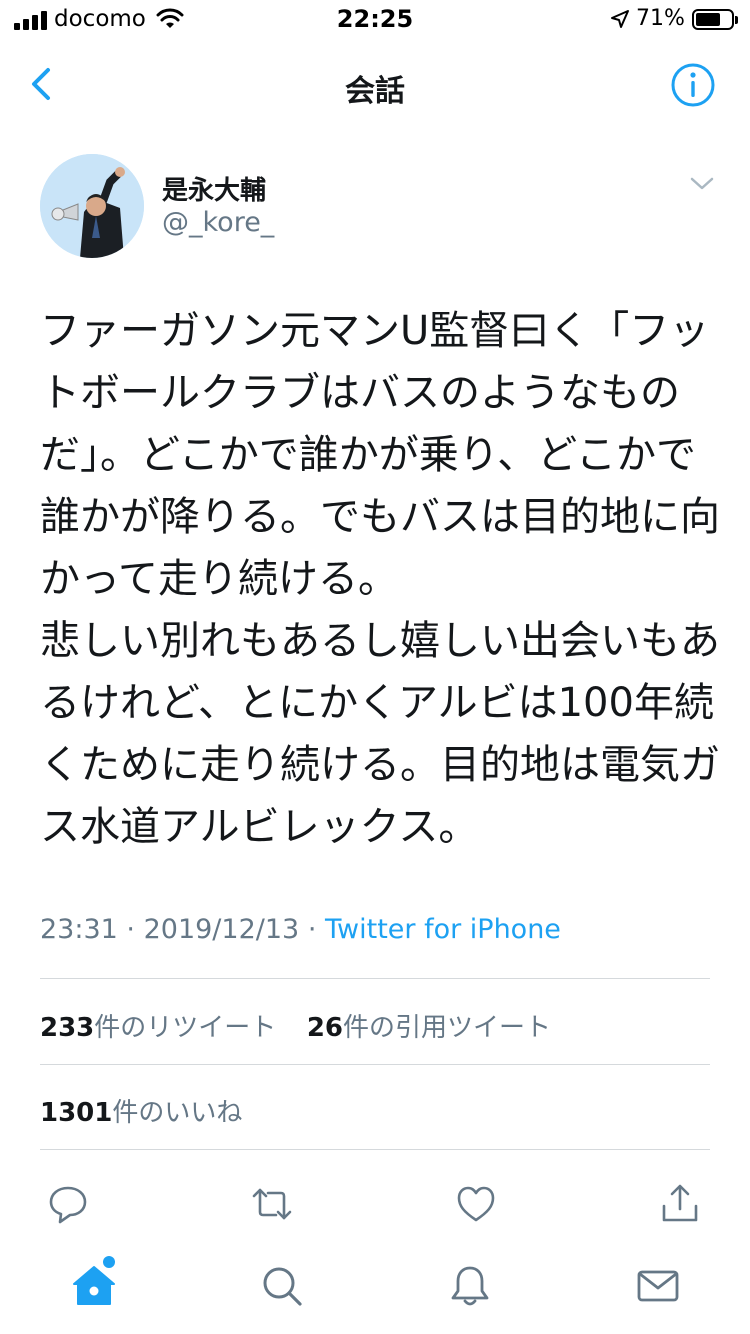 The width and height of the screenshot is (750, 1334). I want to click on home-icon, so click(94, 1286).